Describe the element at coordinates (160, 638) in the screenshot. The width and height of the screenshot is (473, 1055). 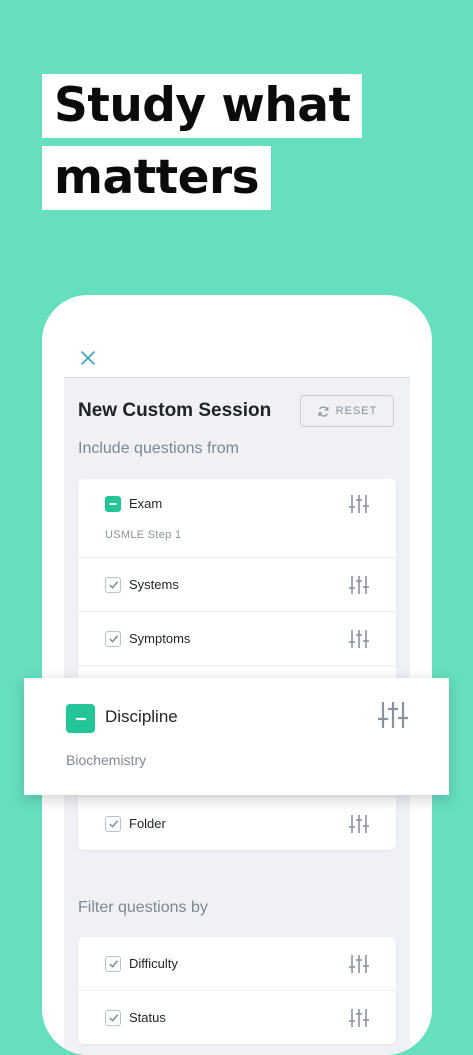
I see `row-label: Symptoms` at that location.